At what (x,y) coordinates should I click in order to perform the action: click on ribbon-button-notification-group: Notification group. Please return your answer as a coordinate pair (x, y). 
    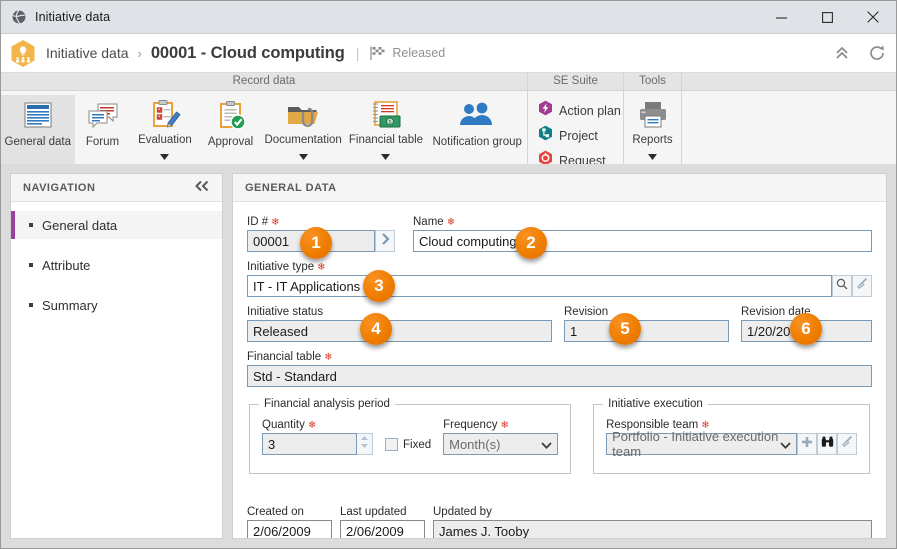
    Looking at the image, I should click on (477, 130).